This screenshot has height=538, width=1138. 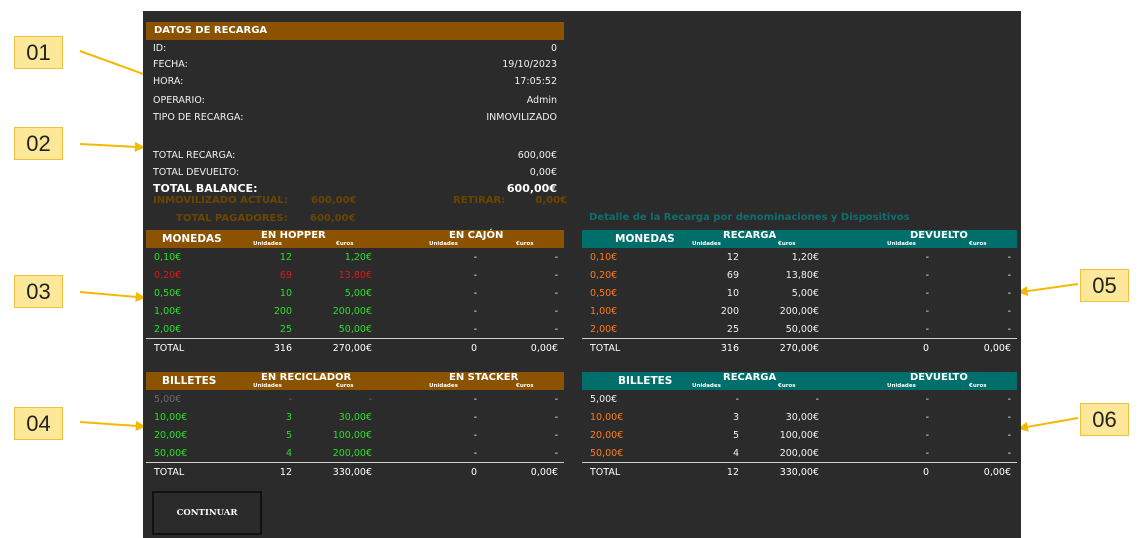 I want to click on table-row: 0,50€ 10 5,00€ - -, so click(x=799, y=293).